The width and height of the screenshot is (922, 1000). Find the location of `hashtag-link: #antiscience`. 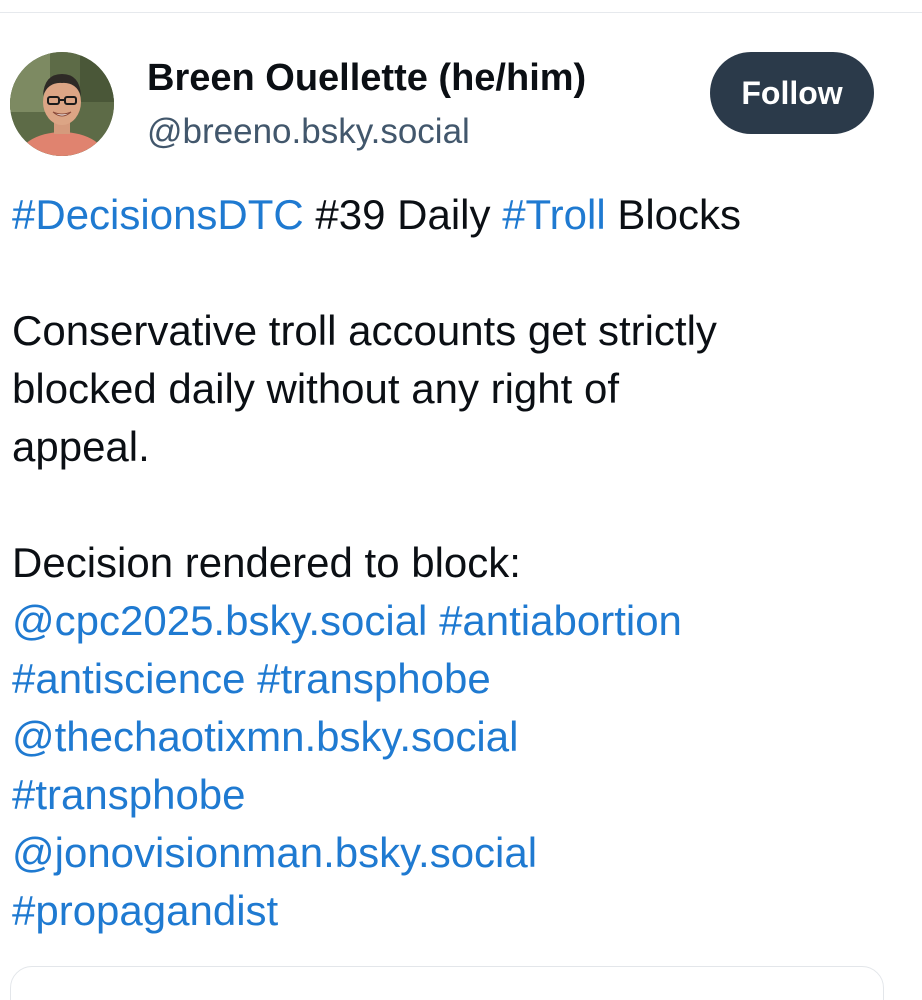

hashtag-link: #antiscience is located at coordinates (128, 678).